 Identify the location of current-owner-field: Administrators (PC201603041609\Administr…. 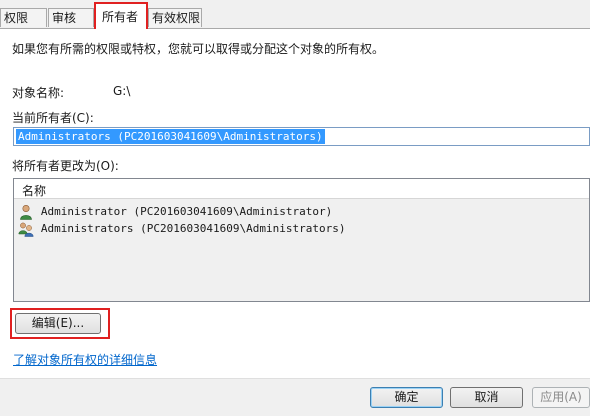
(301, 136).